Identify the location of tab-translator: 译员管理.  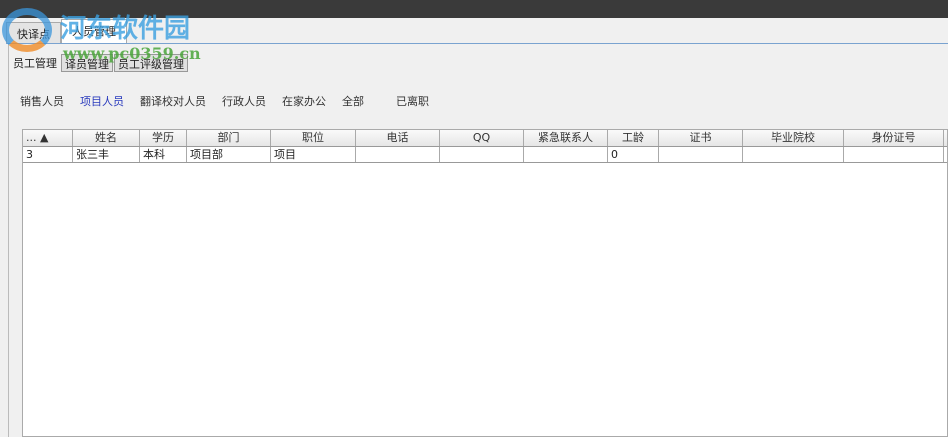
(87, 63).